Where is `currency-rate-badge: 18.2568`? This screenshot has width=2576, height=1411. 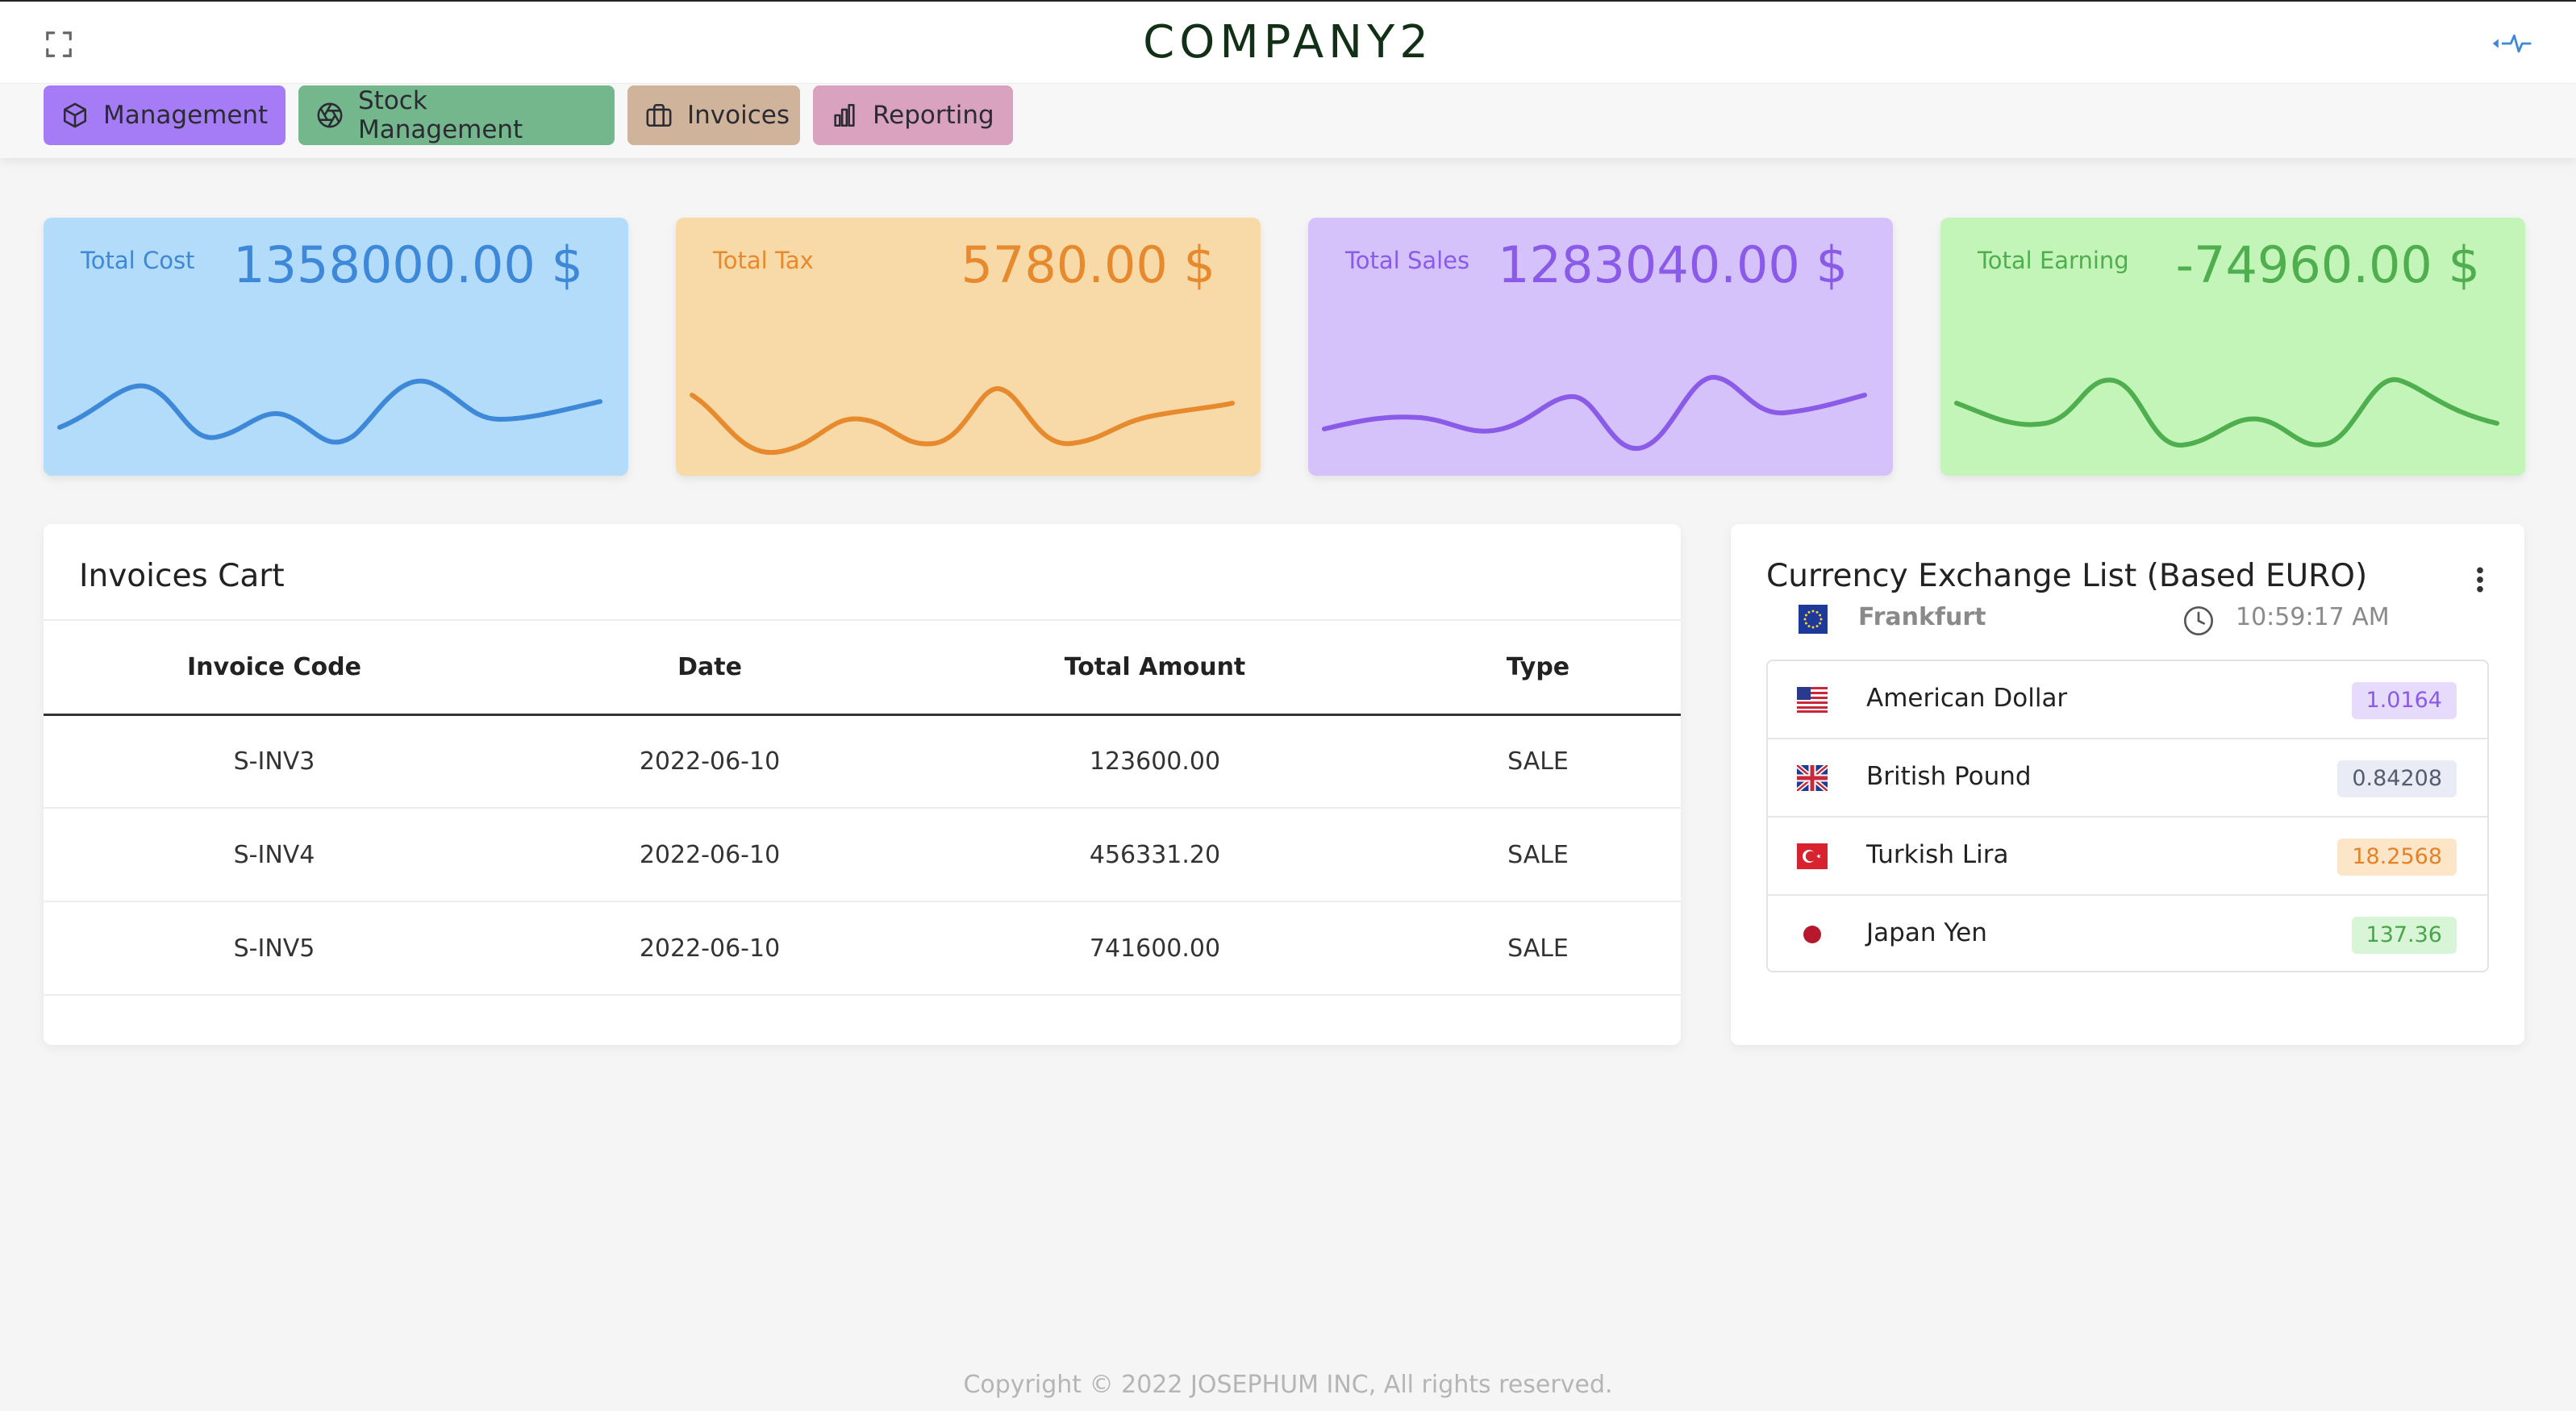
currency-rate-badge: 18.2568 is located at coordinates (2397, 857).